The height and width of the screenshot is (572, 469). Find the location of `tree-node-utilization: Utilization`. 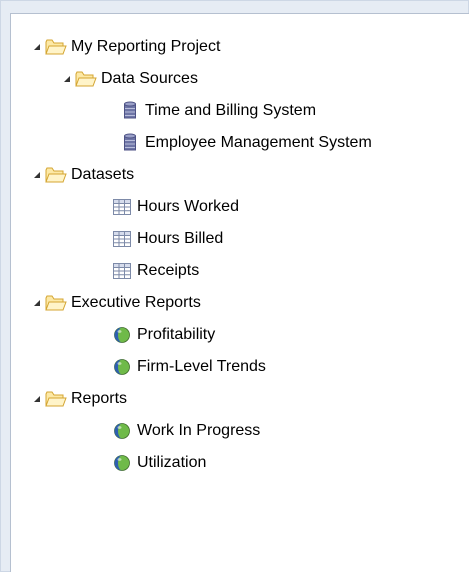

tree-node-utilization: Utilization is located at coordinates (158, 463).